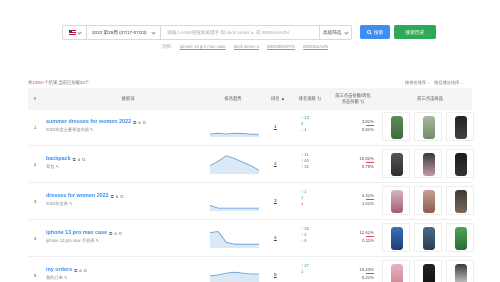  Describe the element at coordinates (360, 236) in the screenshot. I see `click-share: 12.61% 0.11%` at that location.